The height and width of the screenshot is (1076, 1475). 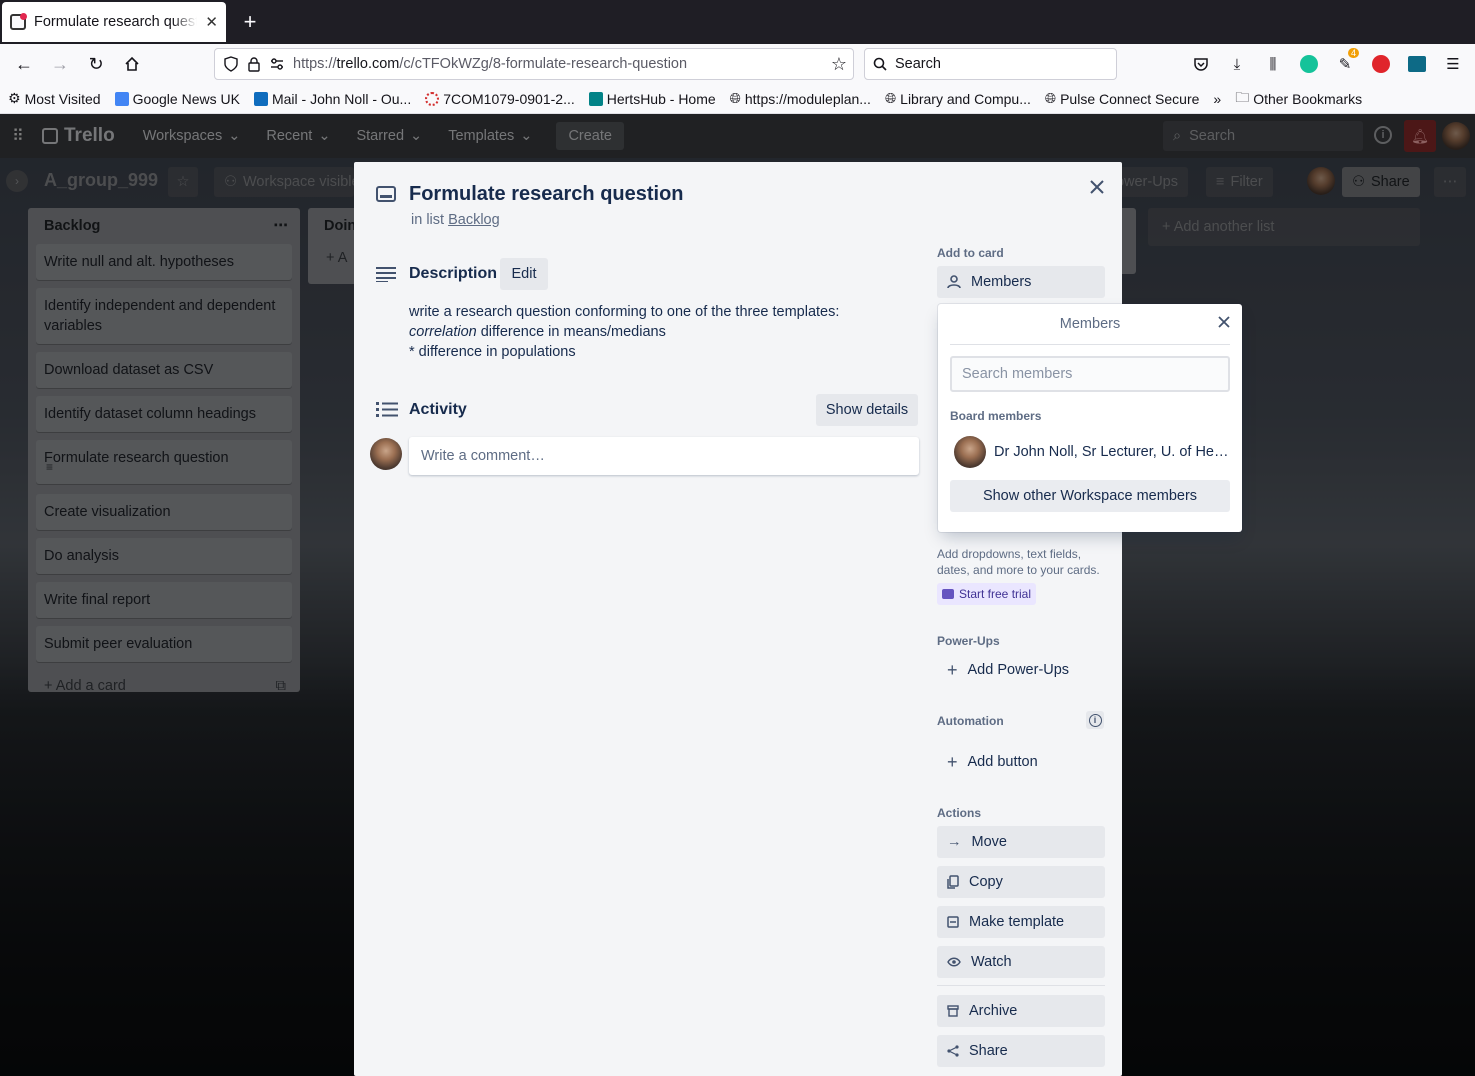 I want to click on forward-icon: →, so click(x=60, y=64).